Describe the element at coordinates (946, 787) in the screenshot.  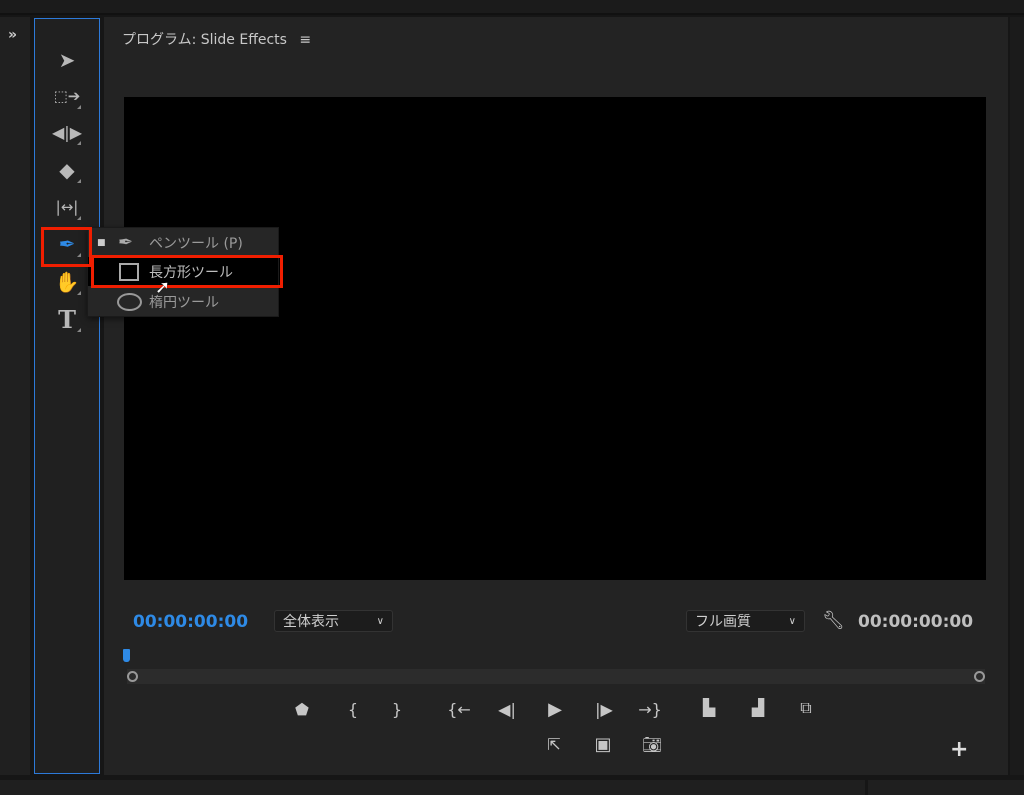
I see `bottom-panel-right` at that location.